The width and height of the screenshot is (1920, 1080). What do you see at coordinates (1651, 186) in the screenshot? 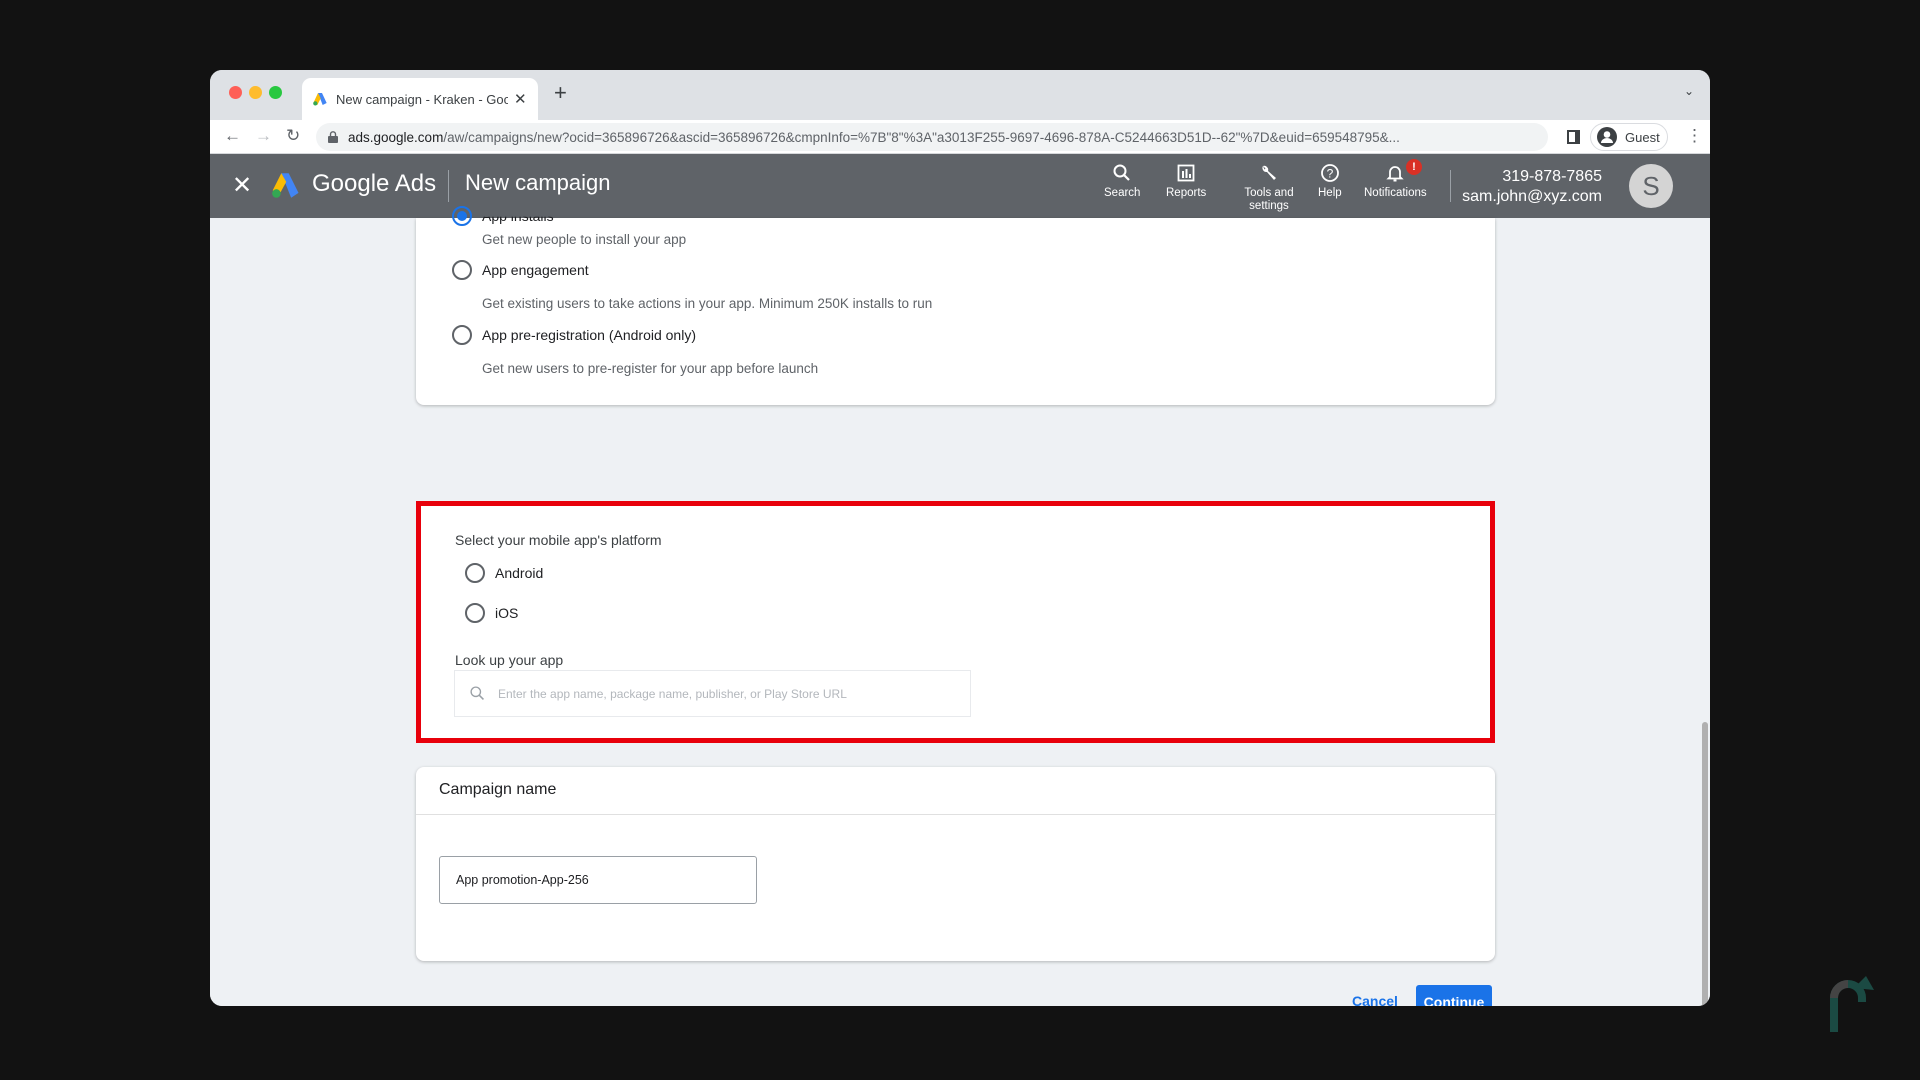
I see `account-avatar: S` at bounding box center [1651, 186].